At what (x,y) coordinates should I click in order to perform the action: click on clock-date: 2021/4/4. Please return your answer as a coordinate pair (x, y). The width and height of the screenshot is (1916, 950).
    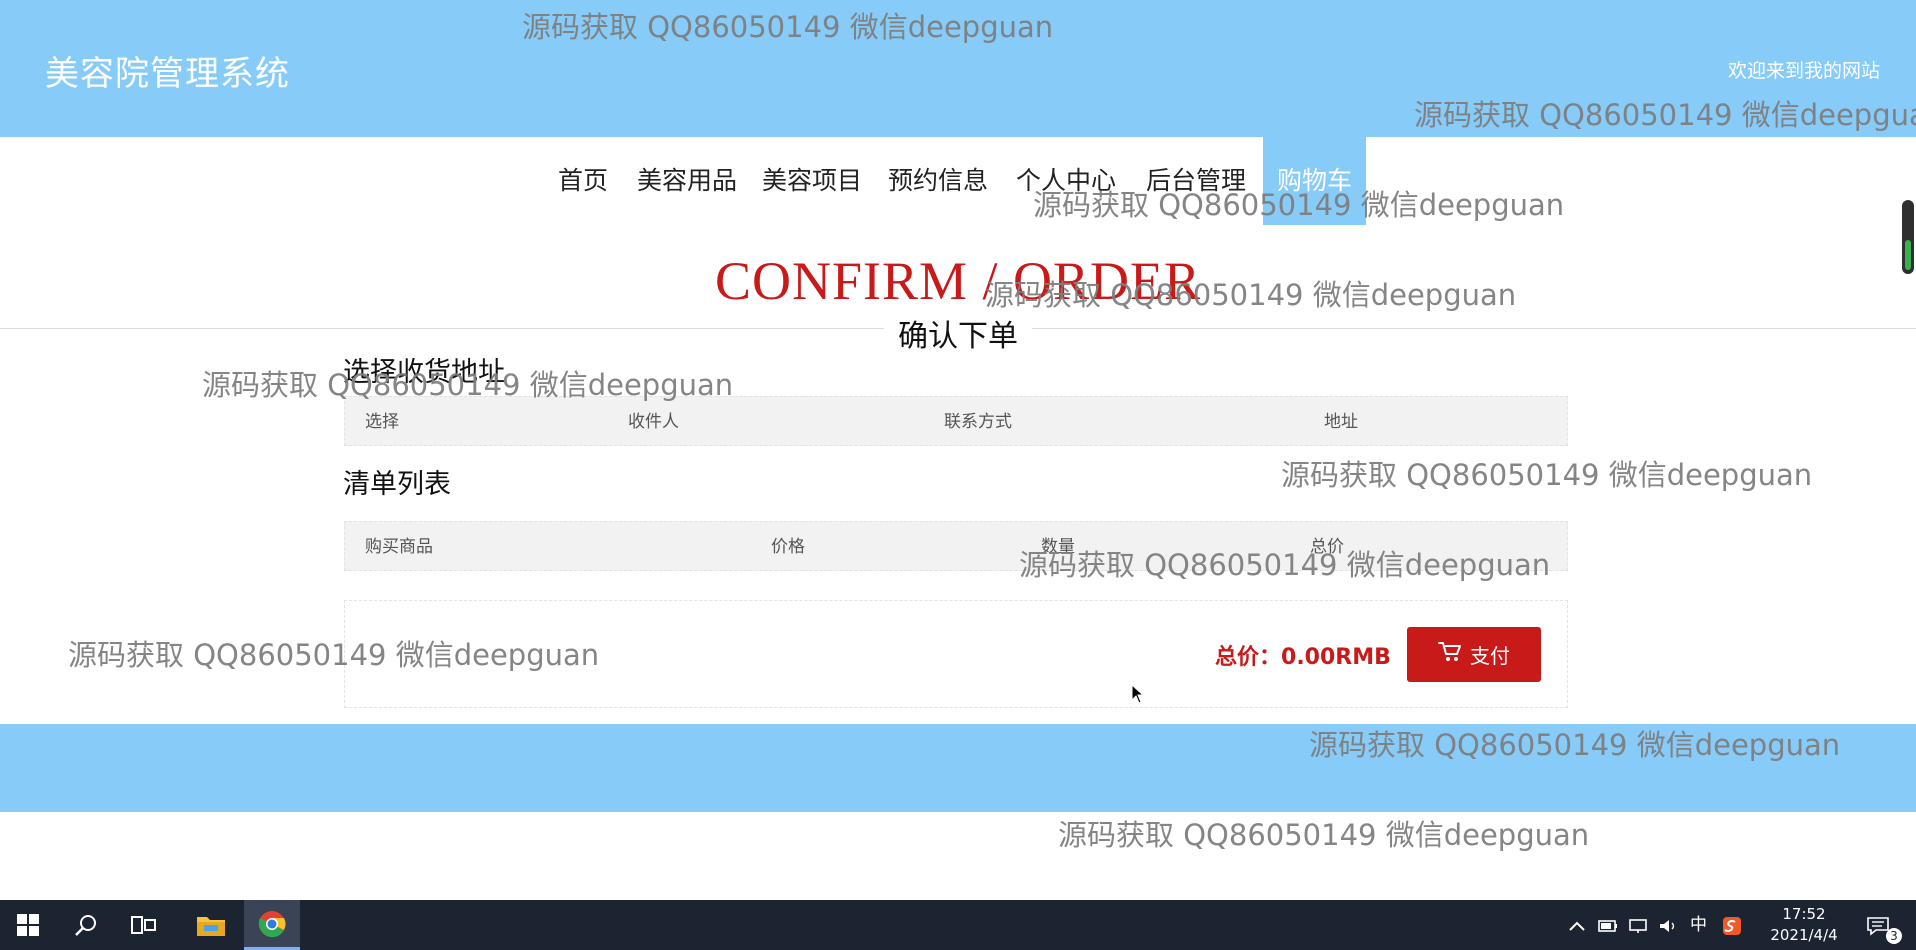
    Looking at the image, I should click on (1804, 935).